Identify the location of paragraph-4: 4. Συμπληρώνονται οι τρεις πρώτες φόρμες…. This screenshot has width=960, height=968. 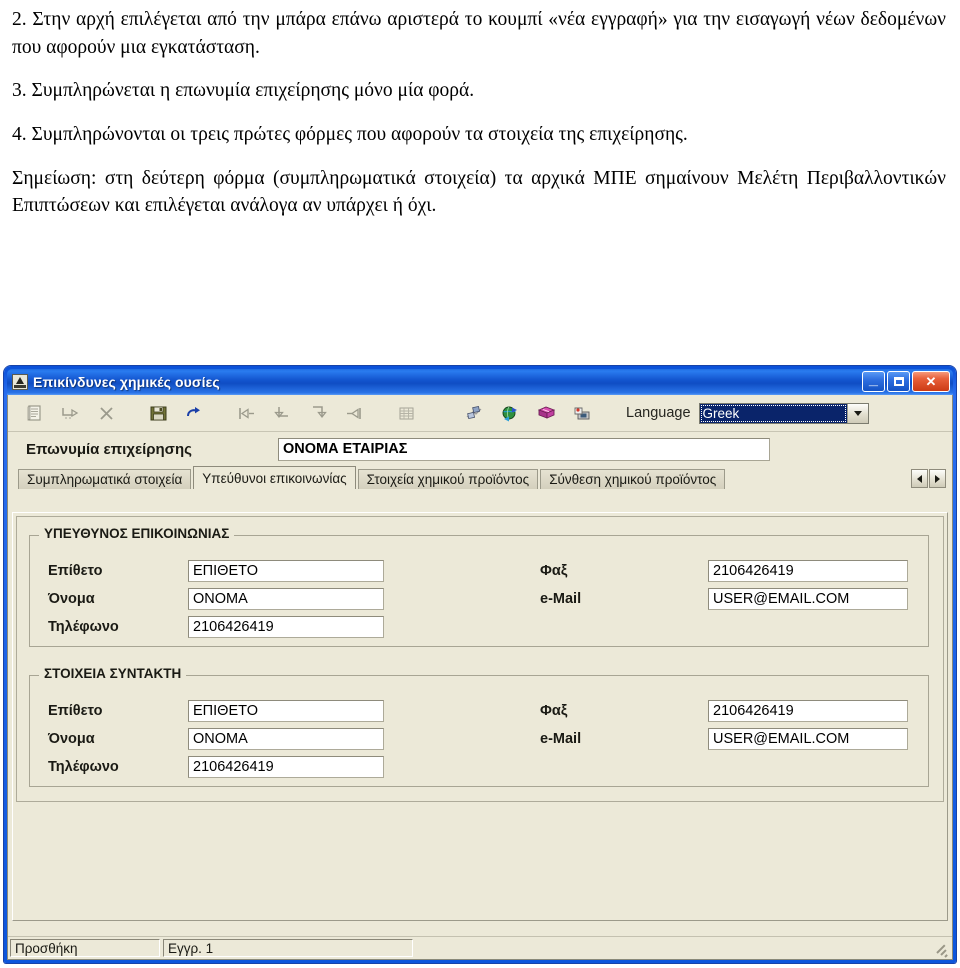
(350, 135).